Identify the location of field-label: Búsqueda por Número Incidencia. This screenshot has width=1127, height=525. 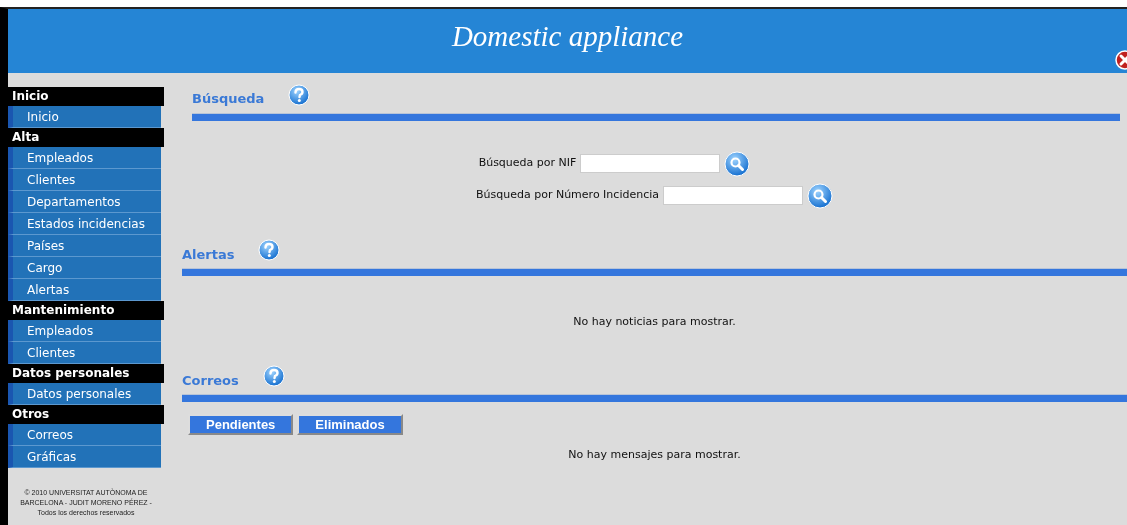
(567, 195).